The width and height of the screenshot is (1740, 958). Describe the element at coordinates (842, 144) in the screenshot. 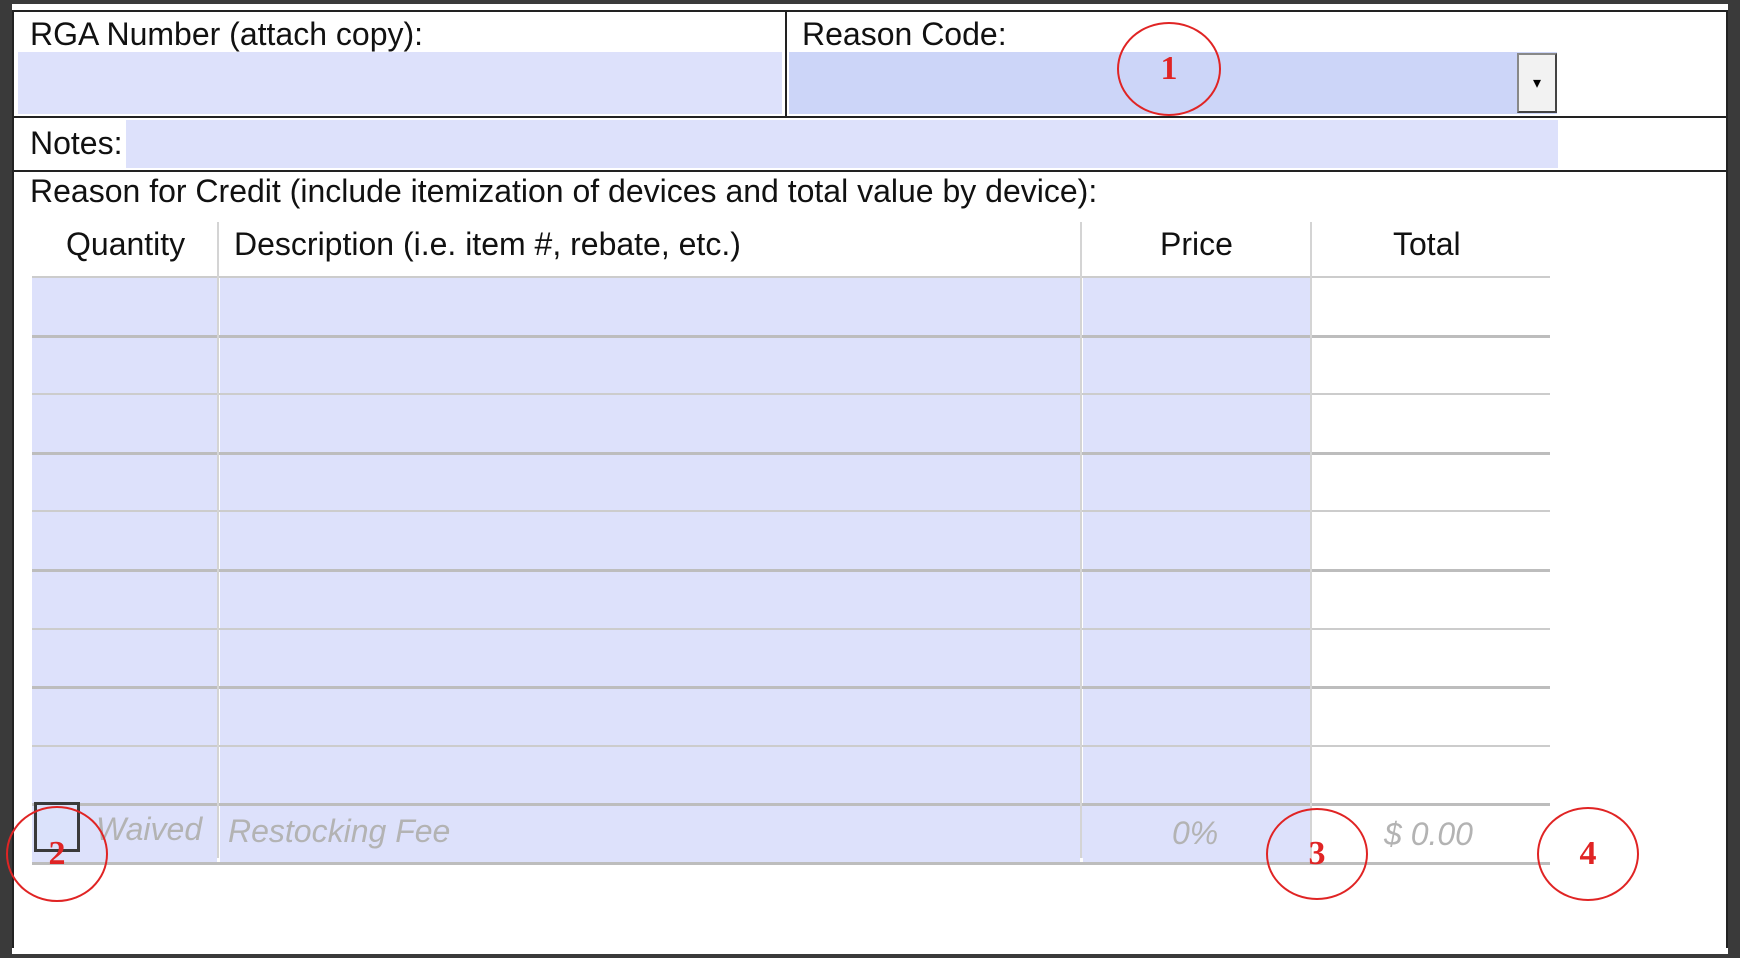

I see `notes-field` at that location.